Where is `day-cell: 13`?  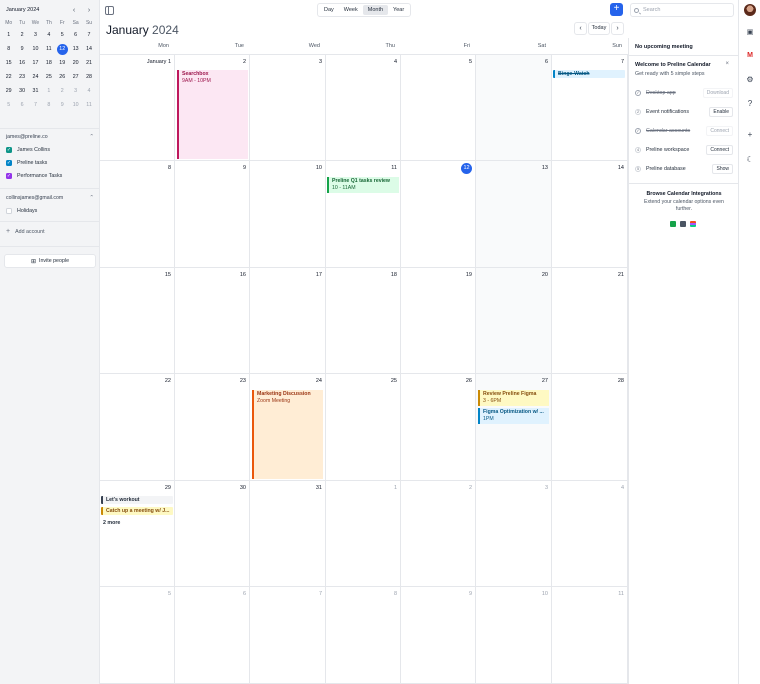
day-cell: 13 is located at coordinates (514, 214).